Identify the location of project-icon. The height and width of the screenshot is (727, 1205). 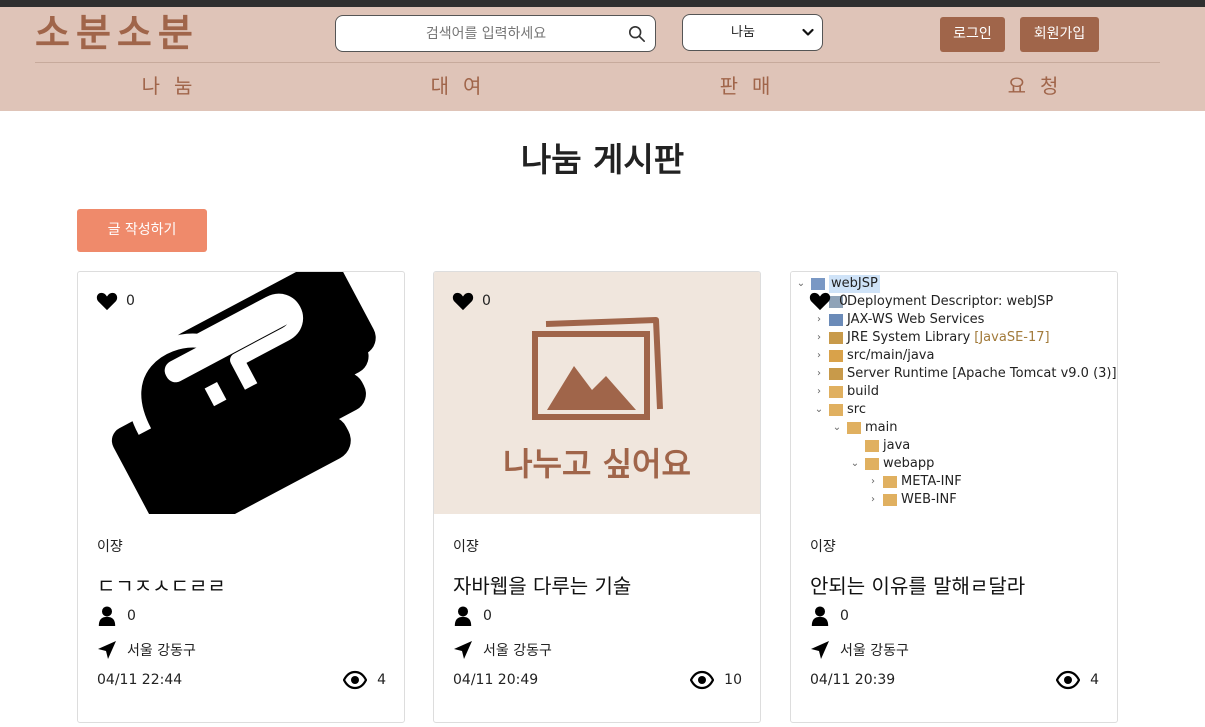
(818, 284).